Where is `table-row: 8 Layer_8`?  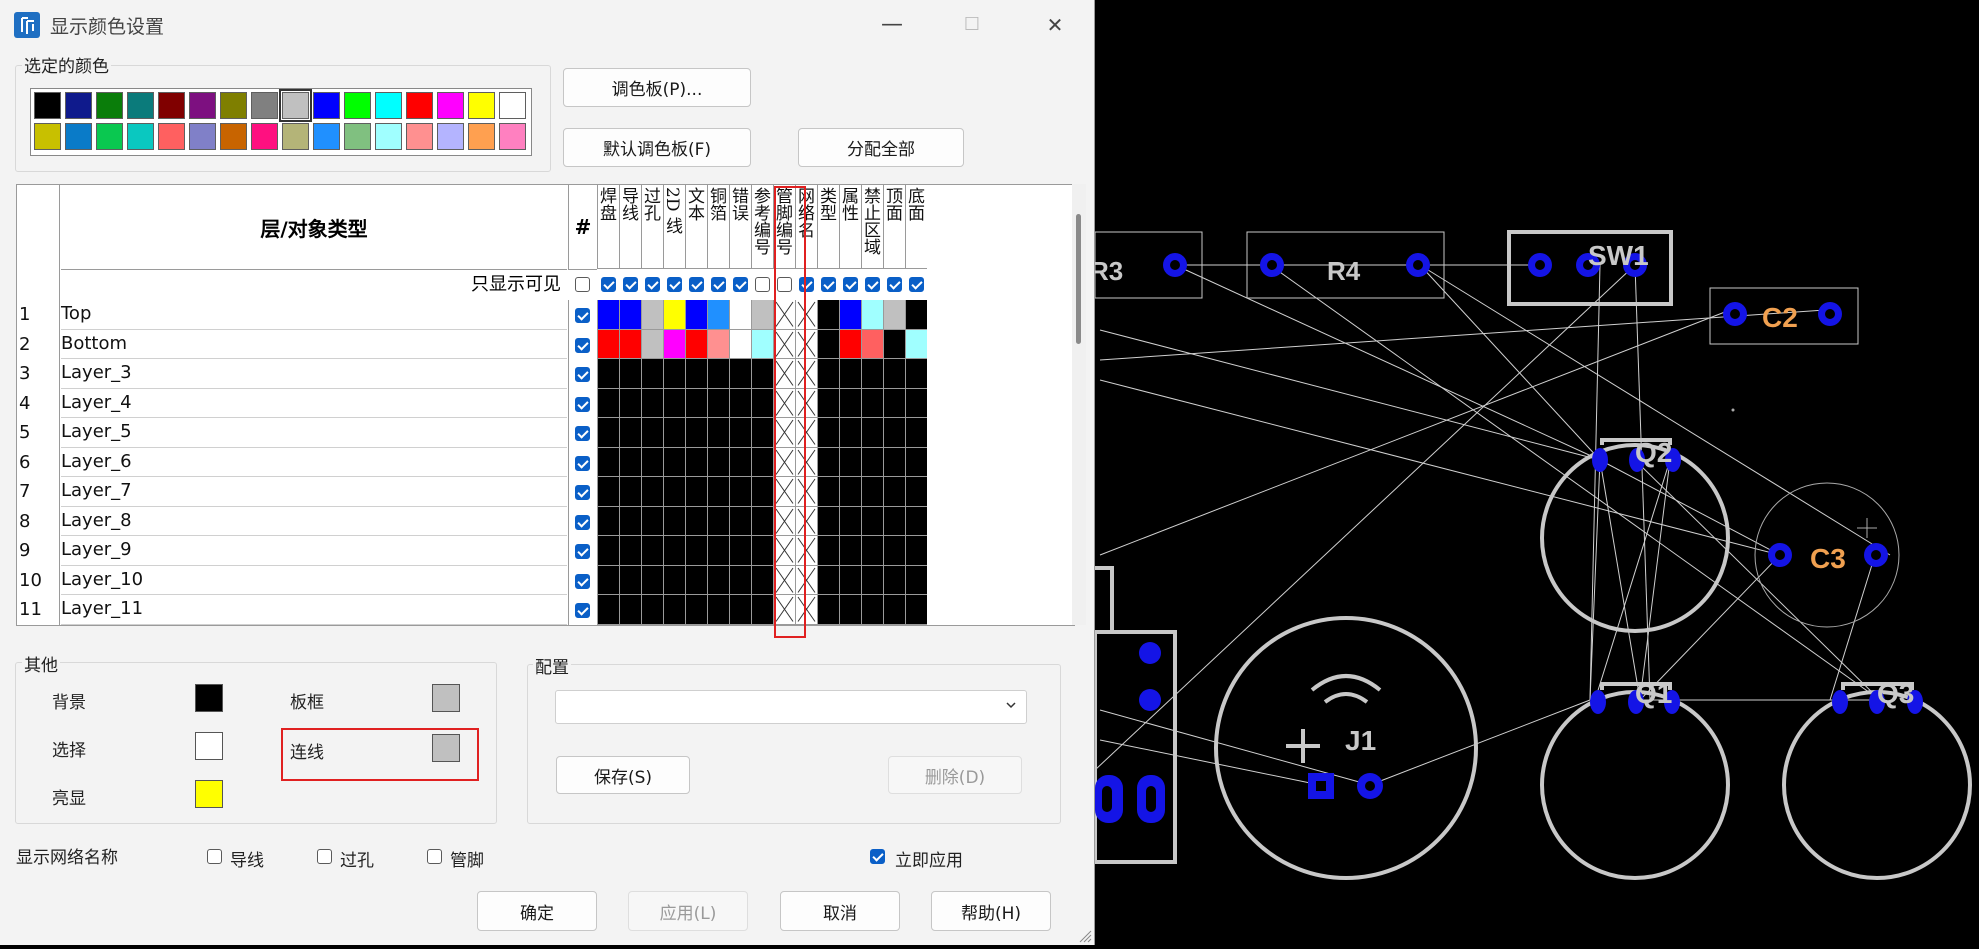
table-row: 8 Layer_8 is located at coordinates (545, 521).